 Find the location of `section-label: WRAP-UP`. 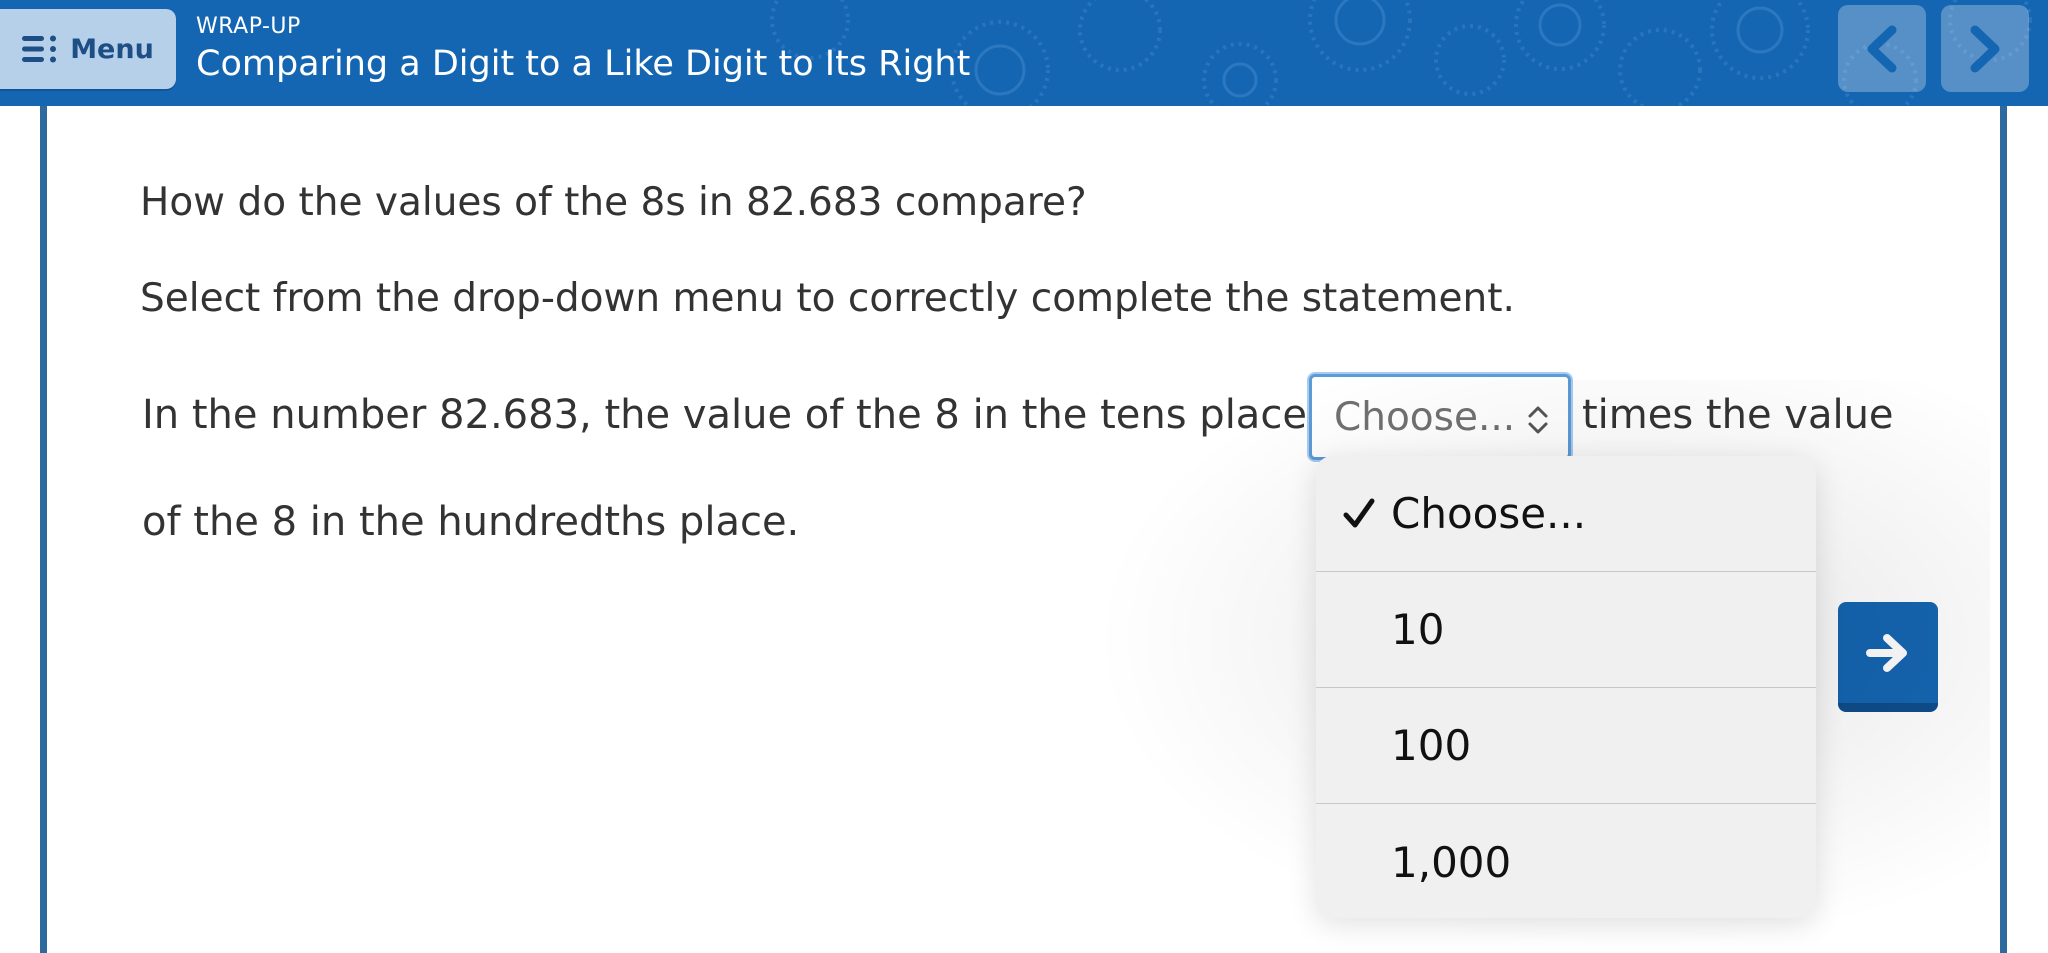

section-label: WRAP-UP is located at coordinates (248, 26).